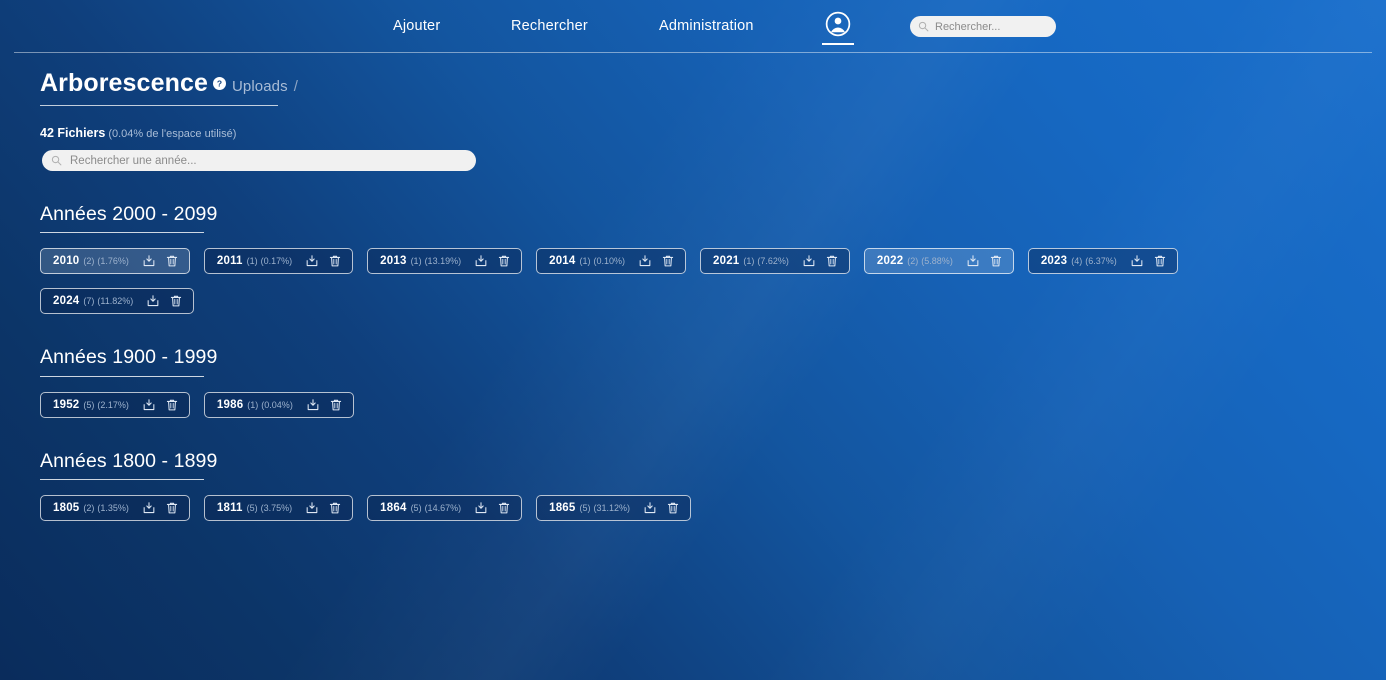 The width and height of the screenshot is (1386, 680). Describe the element at coordinates (726, 261) in the screenshot. I see `year-chip-year: 2021` at that location.